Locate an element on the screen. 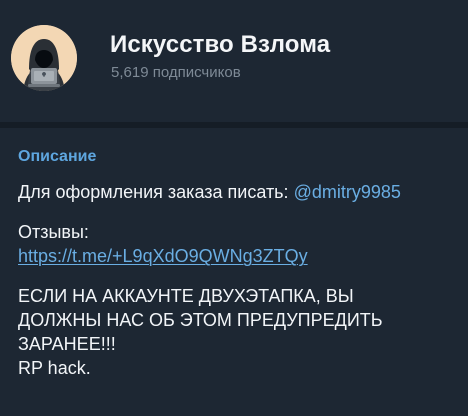  signature-text: RP hack. is located at coordinates (54, 368).